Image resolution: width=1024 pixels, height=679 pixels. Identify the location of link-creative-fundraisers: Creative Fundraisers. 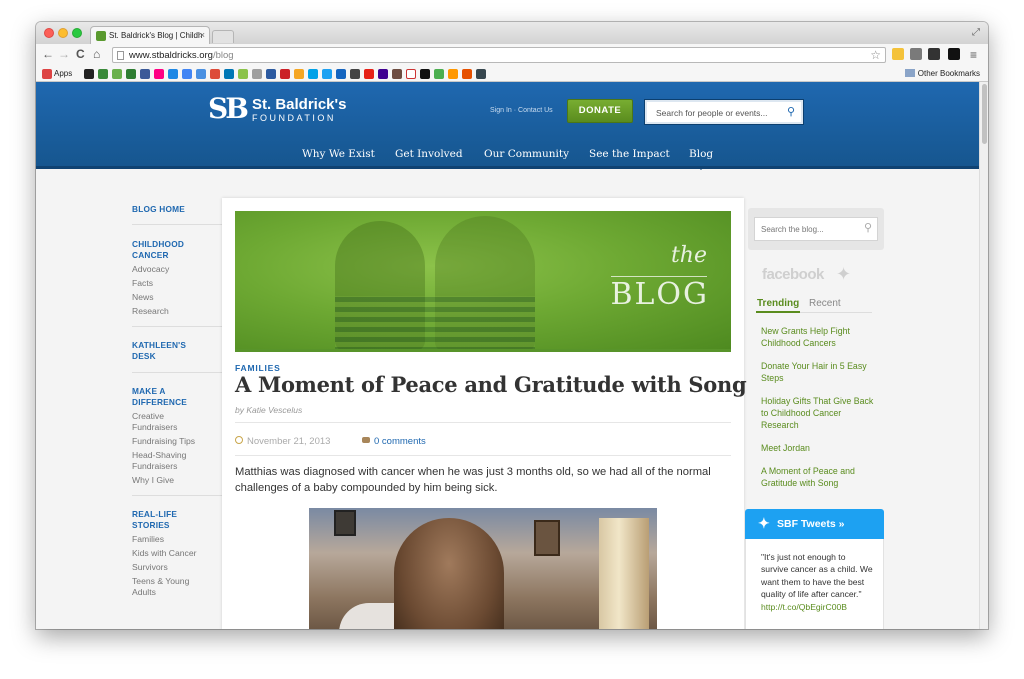
(162, 422).